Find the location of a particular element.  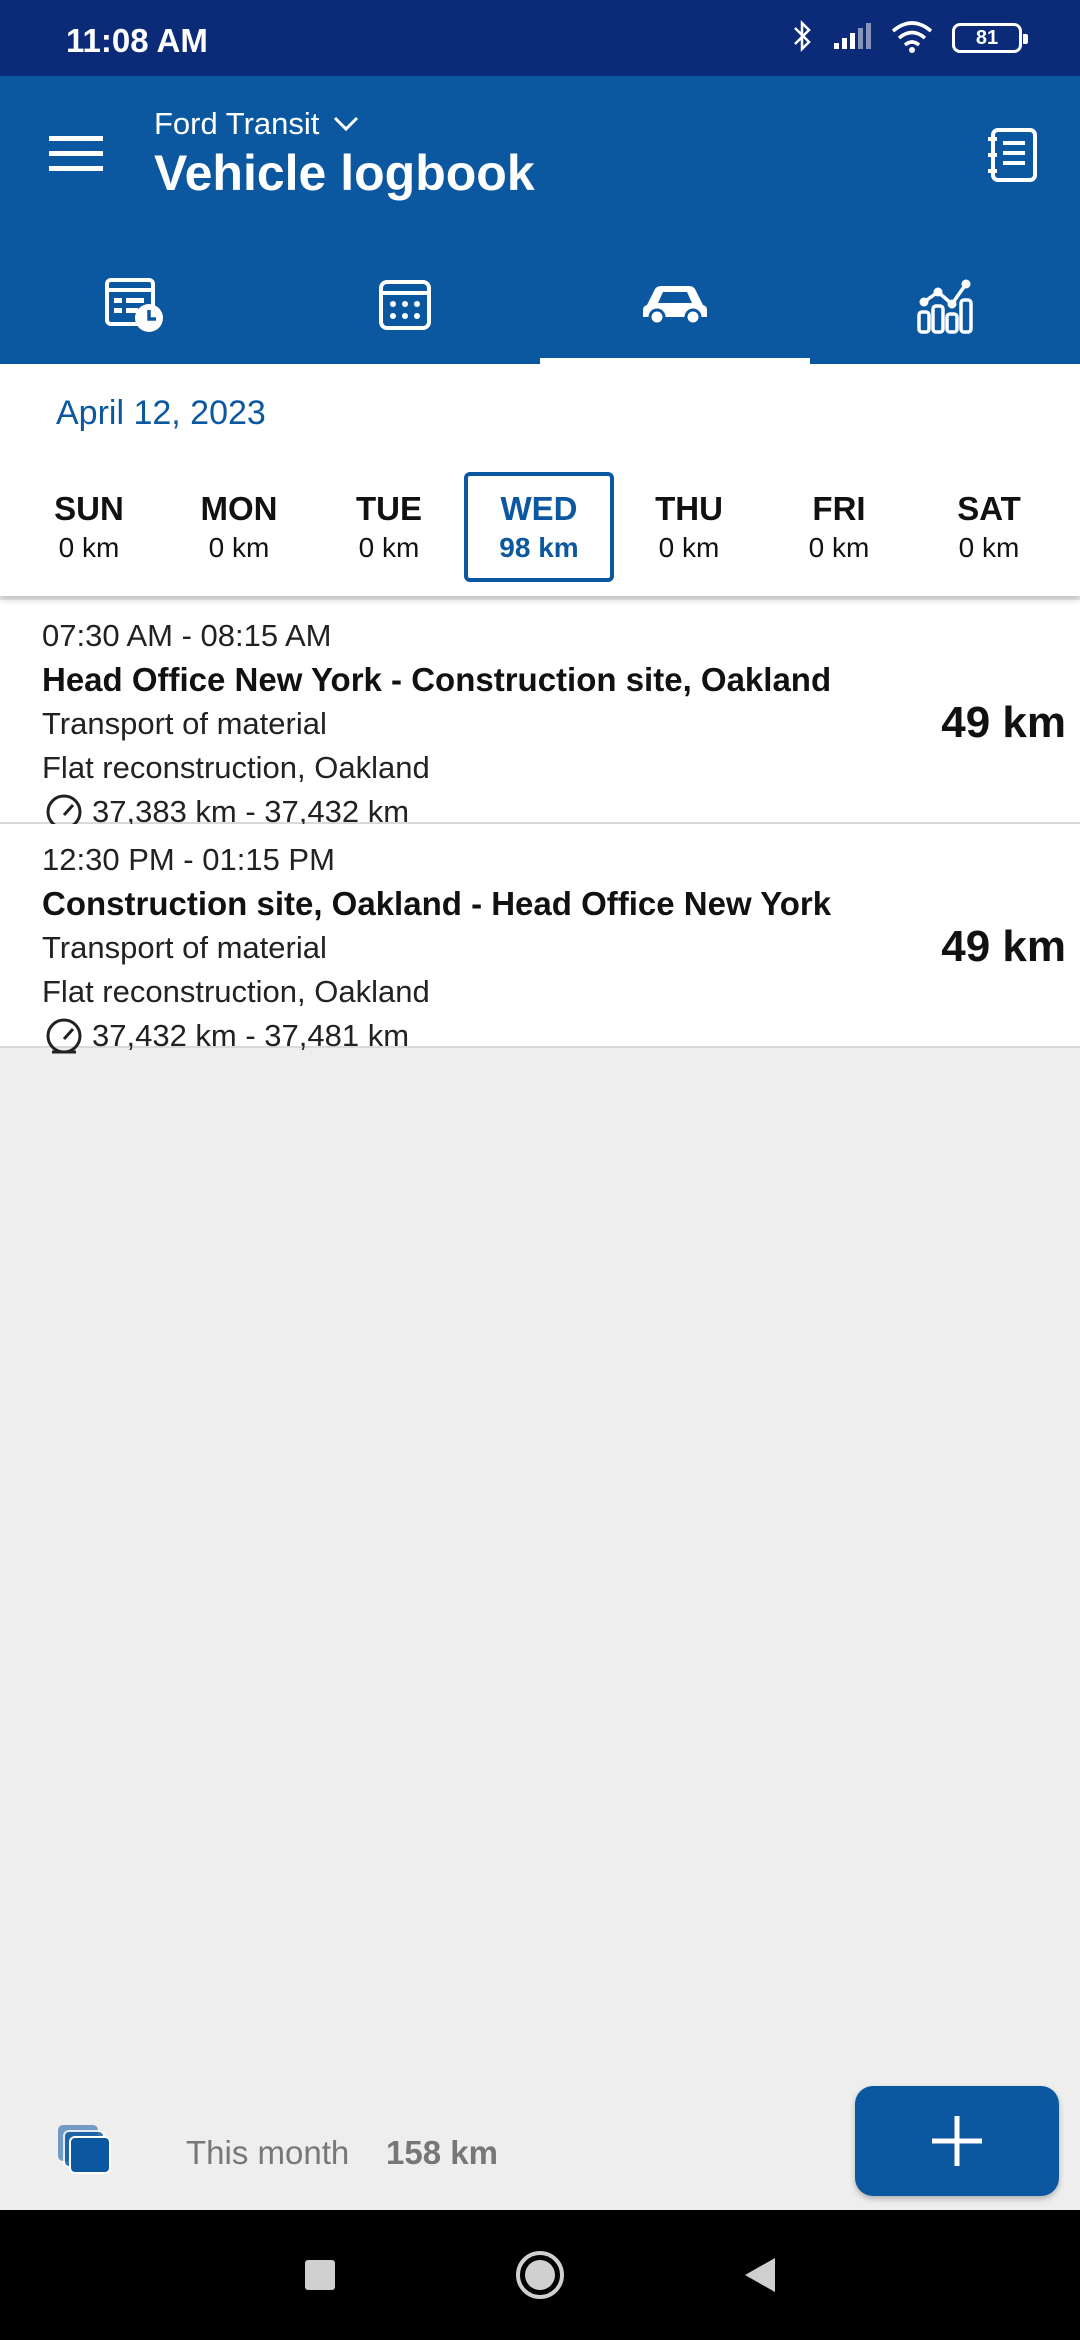

tab-calendar is located at coordinates (405, 305).